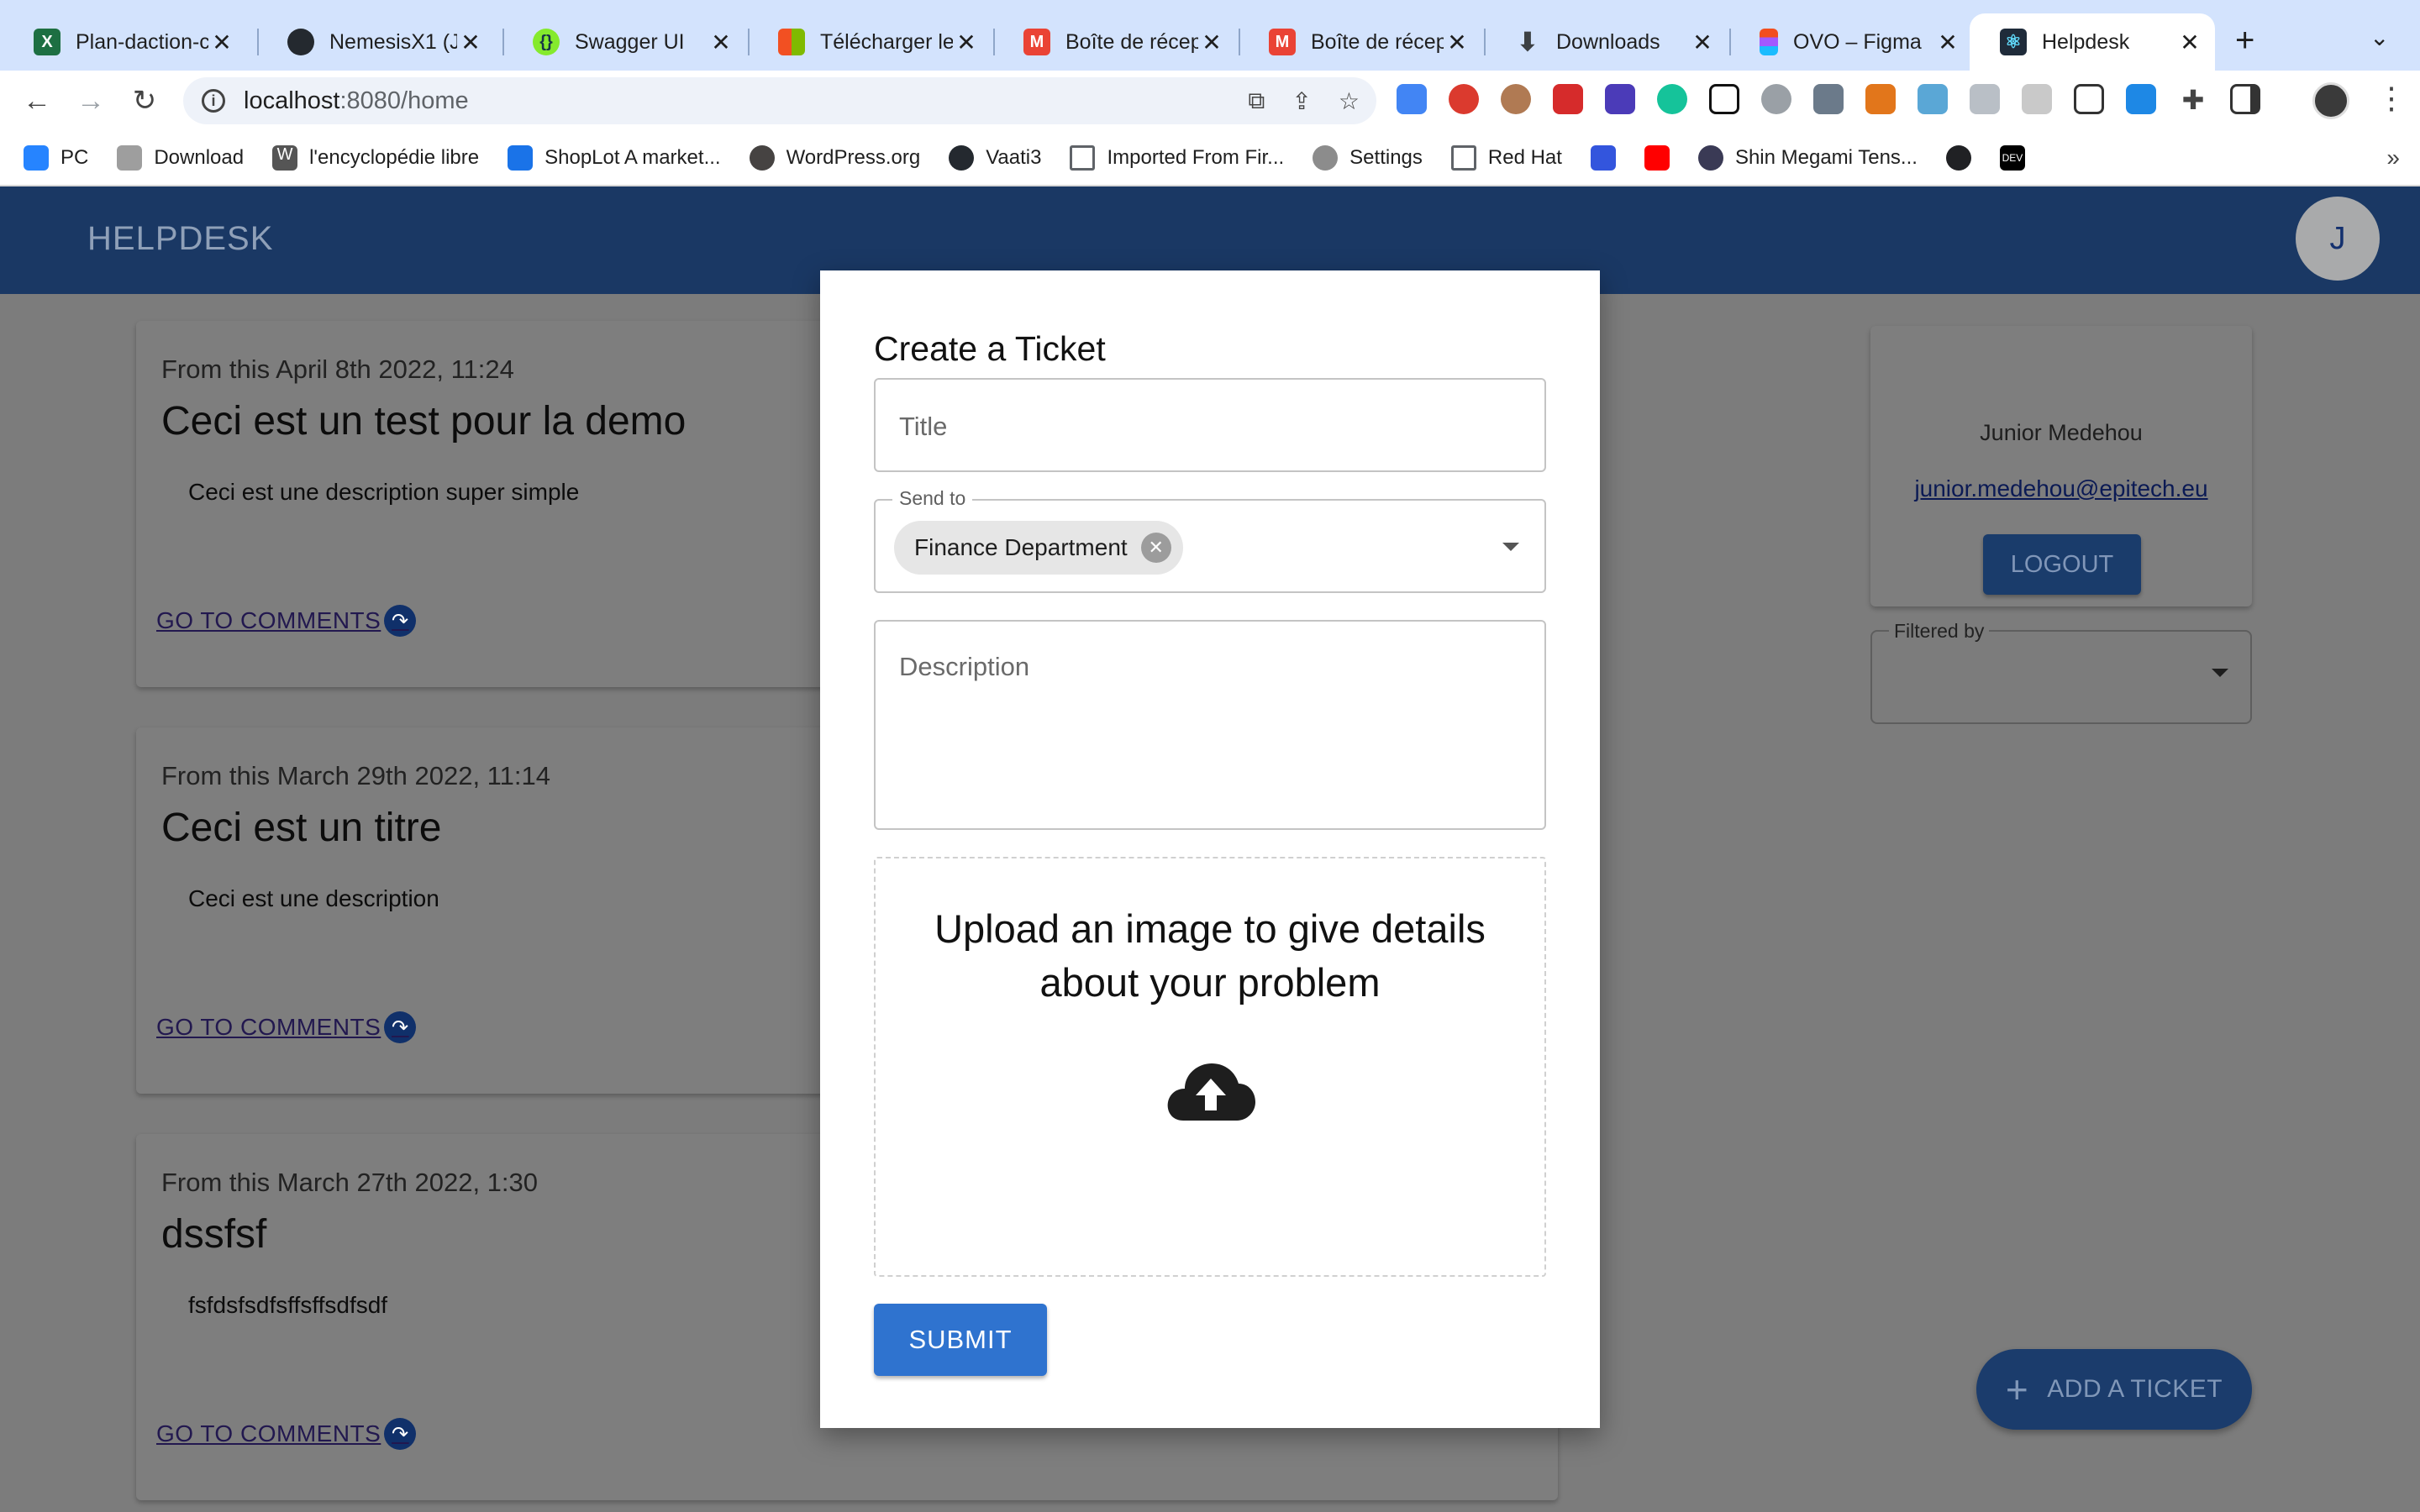 This screenshot has width=2420, height=1512. I want to click on add-ticket-button: + ADD A TICKET, so click(2114, 1389).